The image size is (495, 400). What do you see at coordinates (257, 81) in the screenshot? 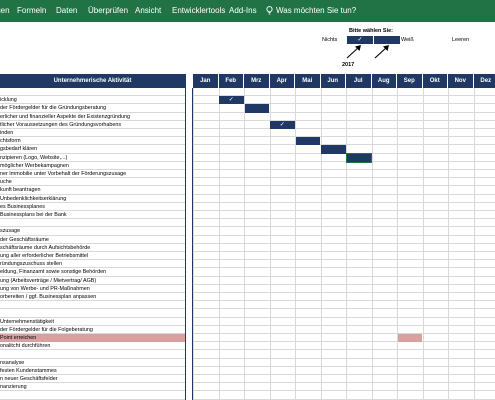
I see `month-header-mrz: Mrz` at bounding box center [257, 81].